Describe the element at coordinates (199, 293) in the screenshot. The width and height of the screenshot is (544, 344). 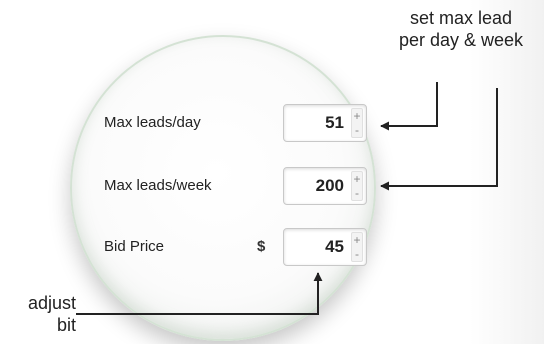
I see `arrow-to-bid-field` at that location.